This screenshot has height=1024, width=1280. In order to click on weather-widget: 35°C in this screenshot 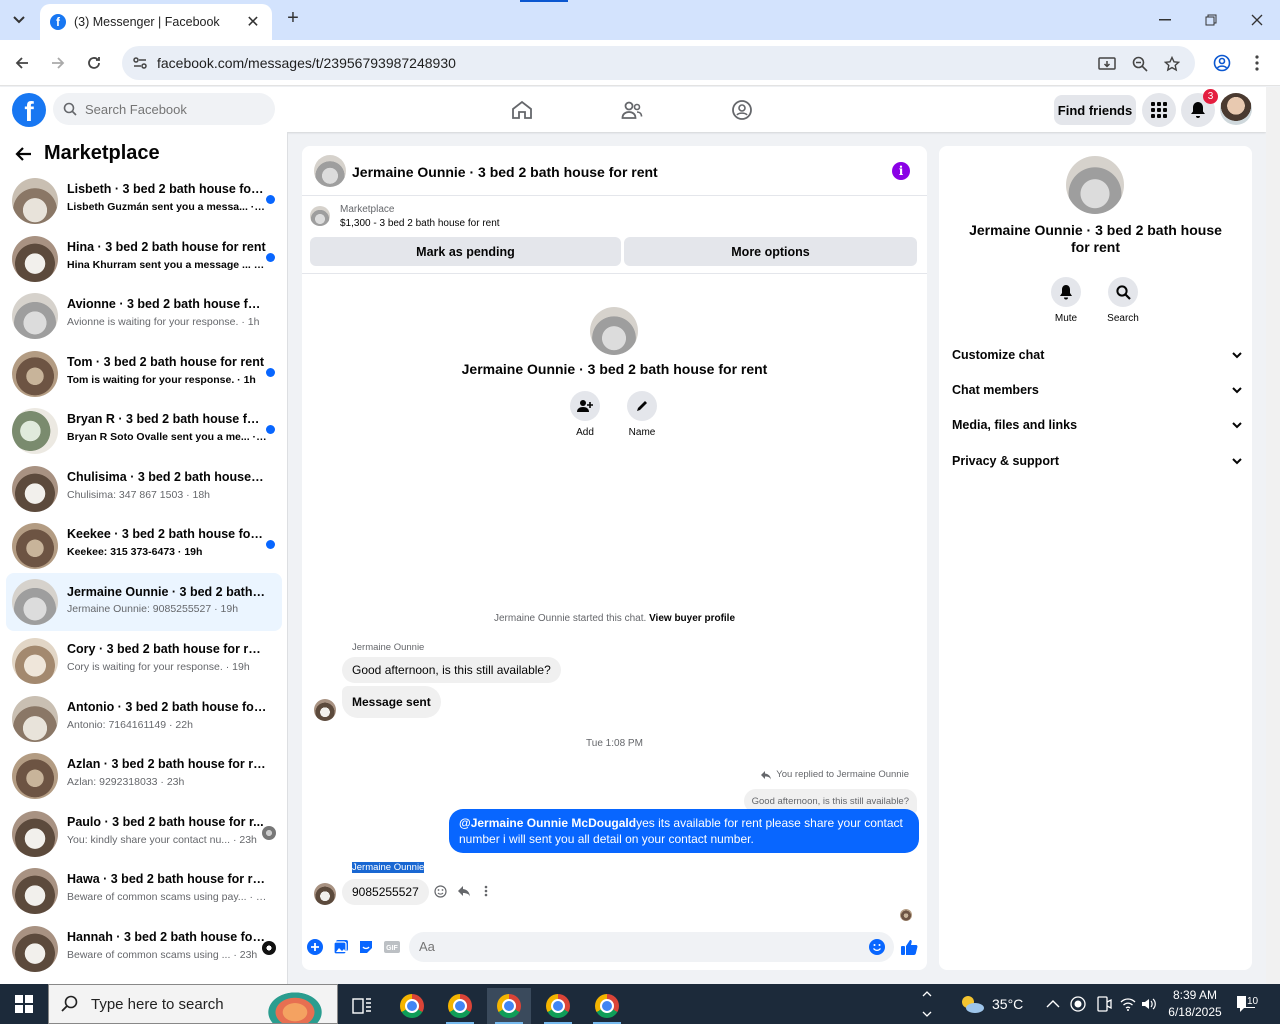, I will do `click(990, 1004)`.